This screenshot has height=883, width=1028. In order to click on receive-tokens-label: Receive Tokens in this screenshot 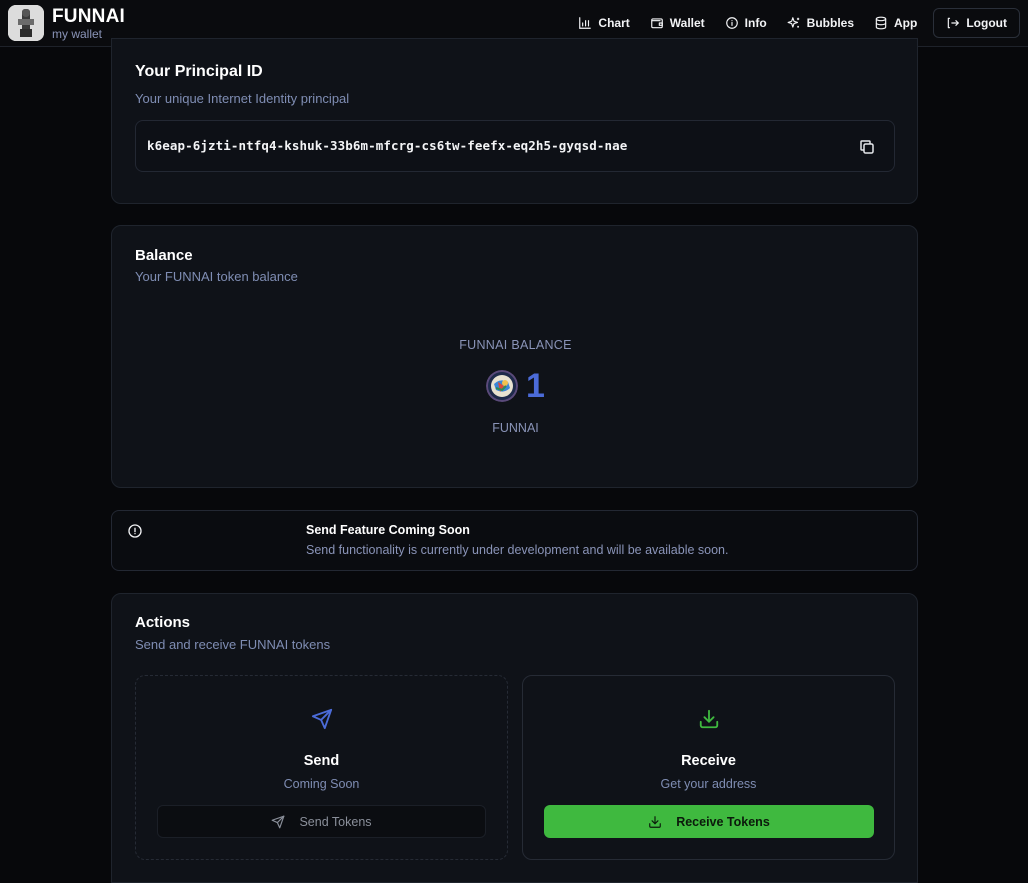, I will do `click(723, 821)`.